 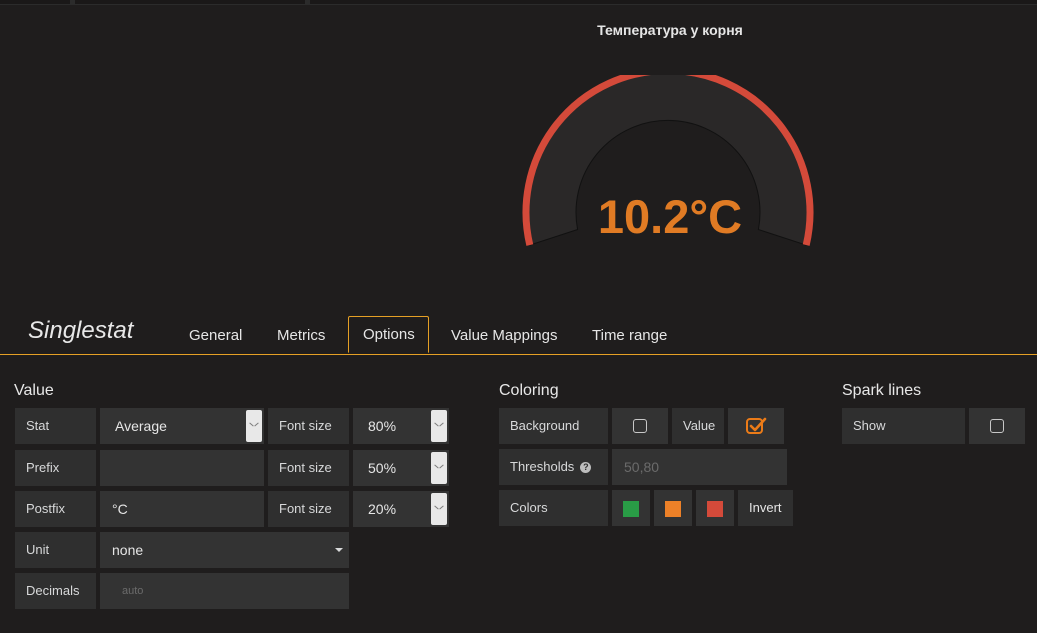 I want to click on decimals-input: auto, so click(x=224, y=591).